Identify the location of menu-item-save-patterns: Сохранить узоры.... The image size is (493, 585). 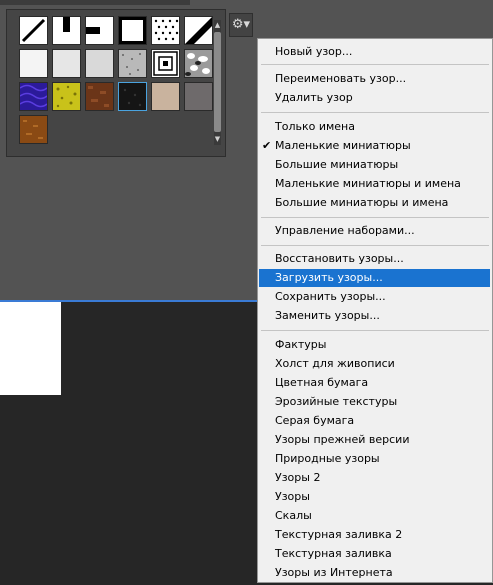
(374, 297).